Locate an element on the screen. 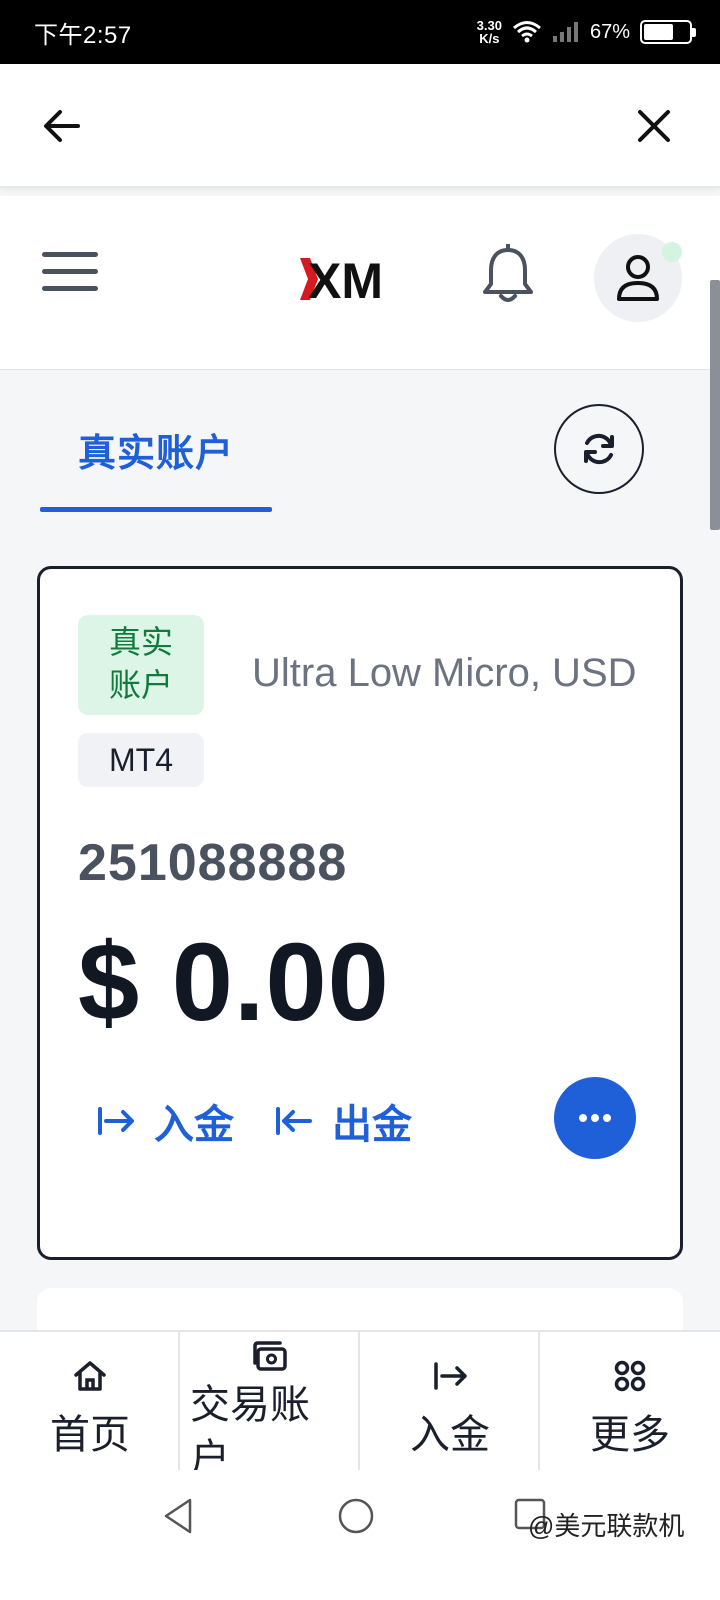  network-speed: 3.30 K/s is located at coordinates (489, 32).